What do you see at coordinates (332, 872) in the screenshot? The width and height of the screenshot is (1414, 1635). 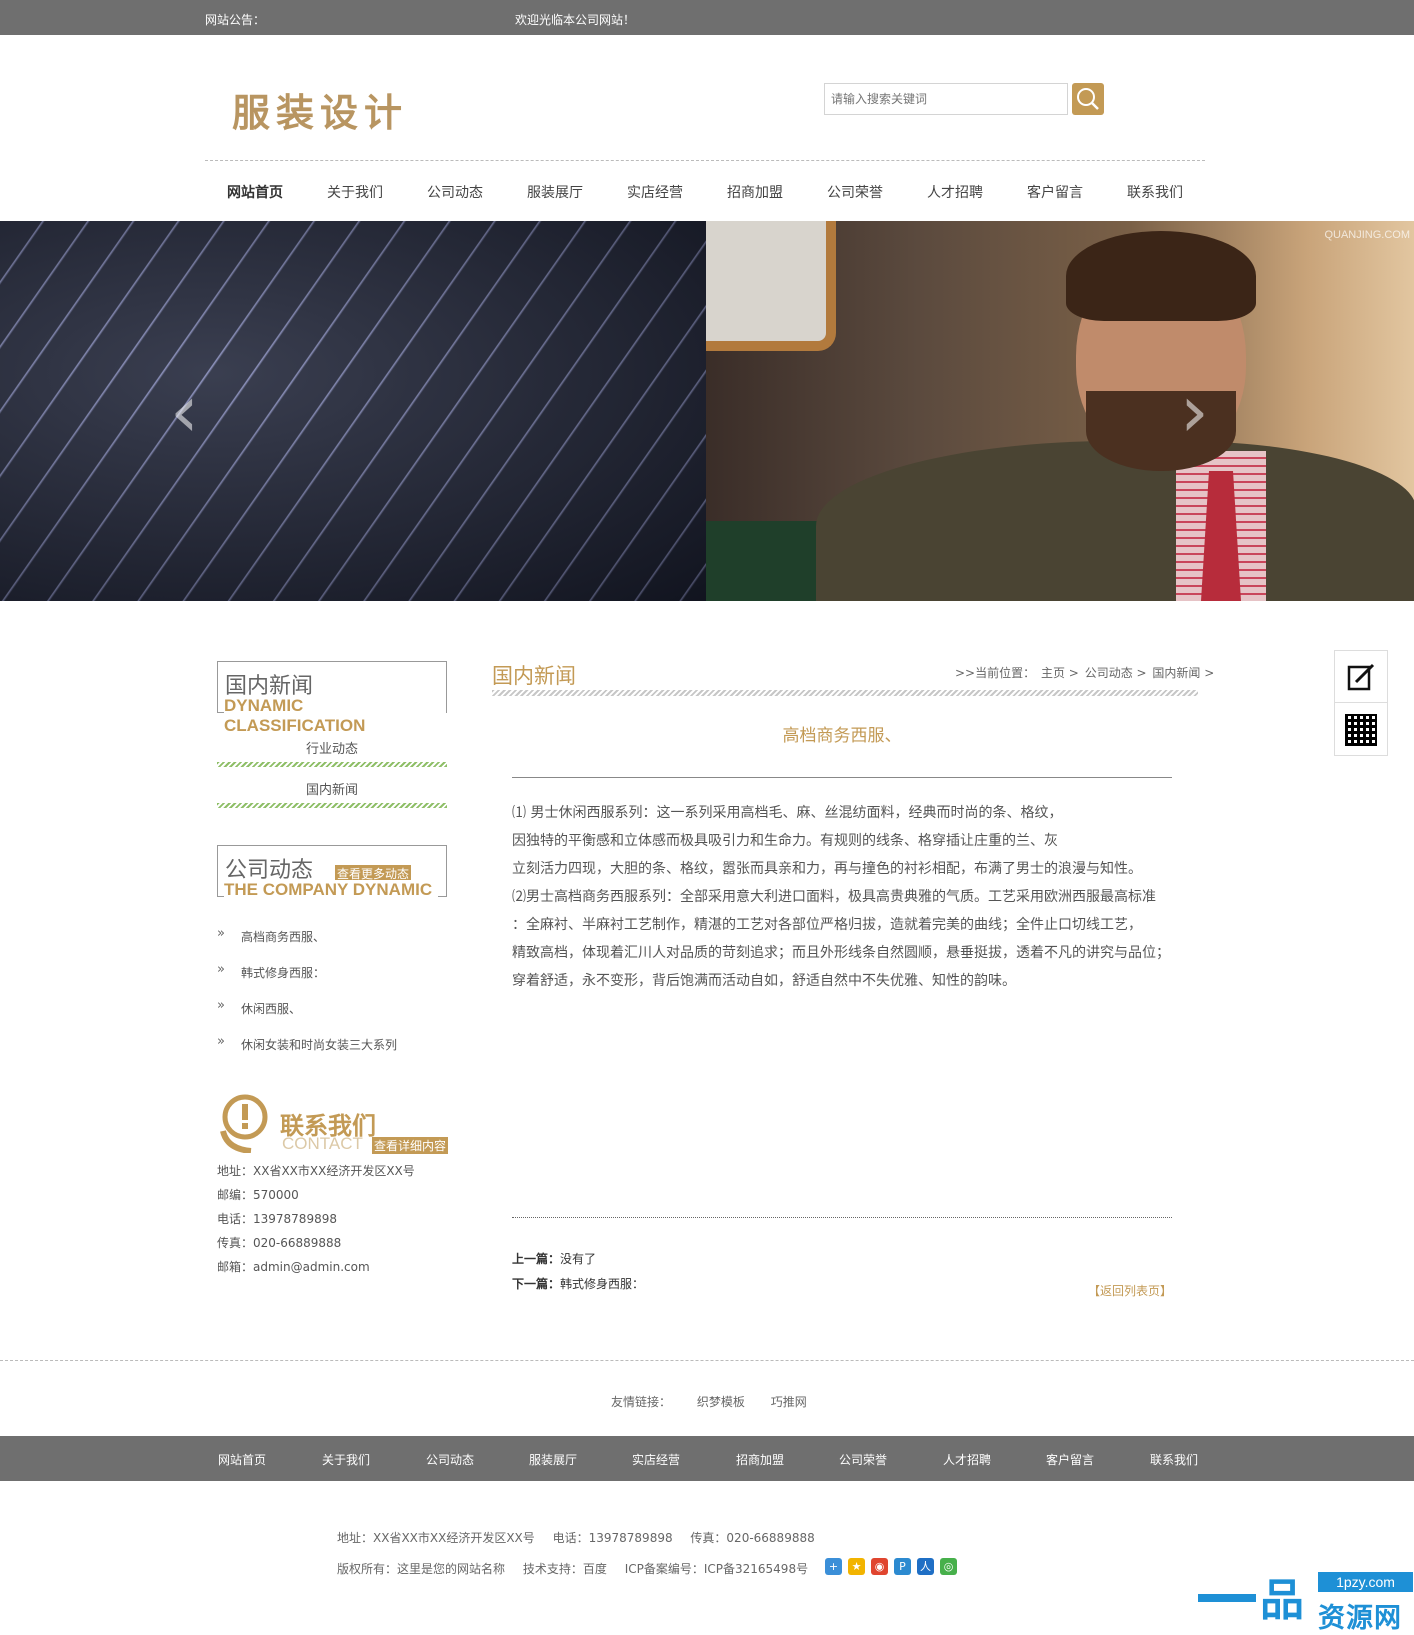 I see `news-box-title: 公司动态 查看更多动态 THE COMPANY DYNAMIC` at bounding box center [332, 872].